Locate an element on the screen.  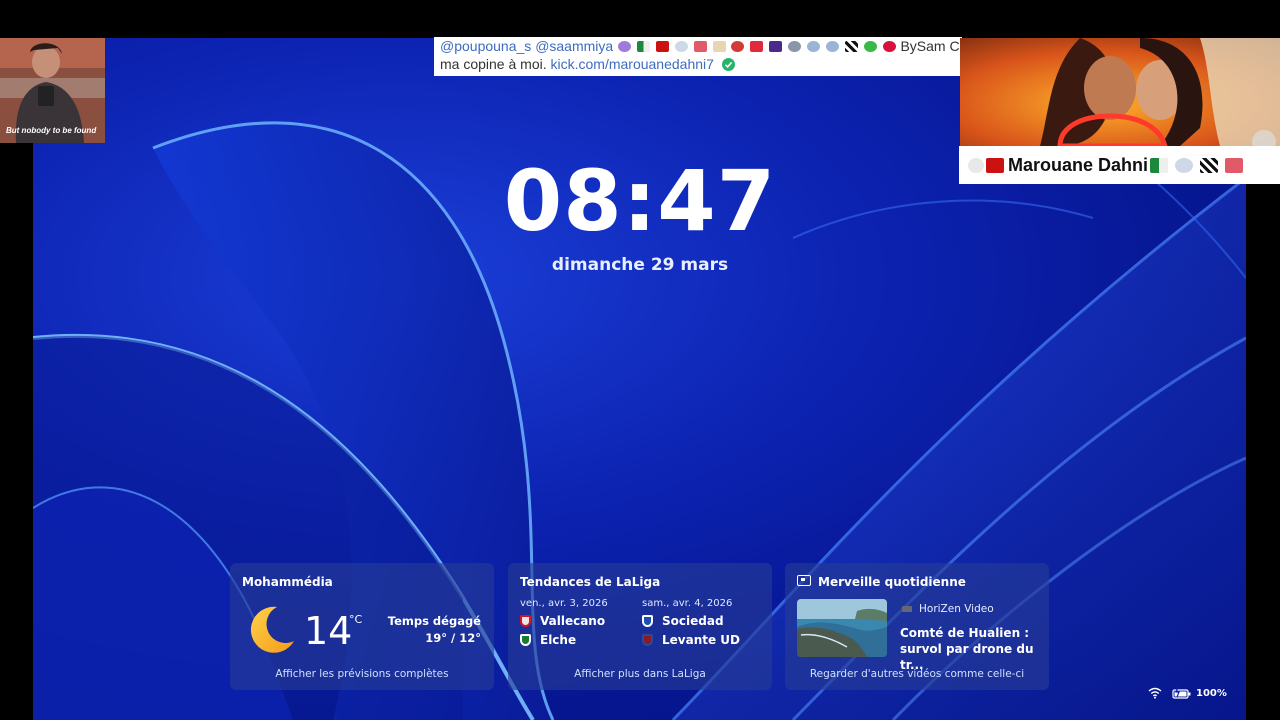
purple-heart-emoji-icon is located at coordinates (625, 46).